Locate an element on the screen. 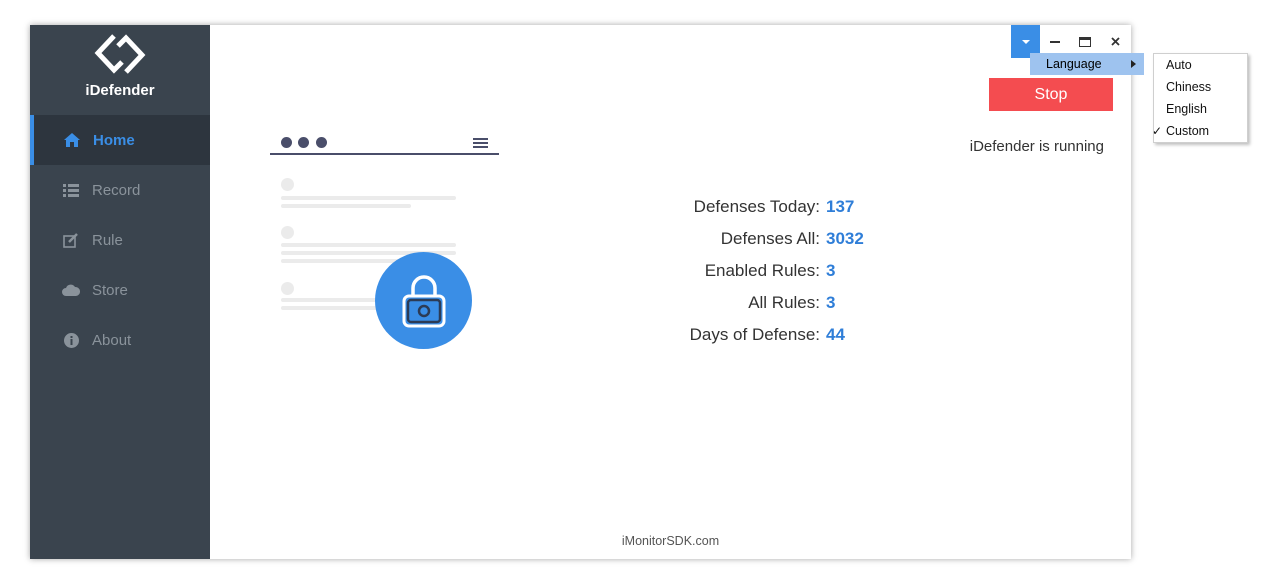 This screenshot has height=579, width=1278. footer-text: iMonitorSDK.com is located at coordinates (670, 541).